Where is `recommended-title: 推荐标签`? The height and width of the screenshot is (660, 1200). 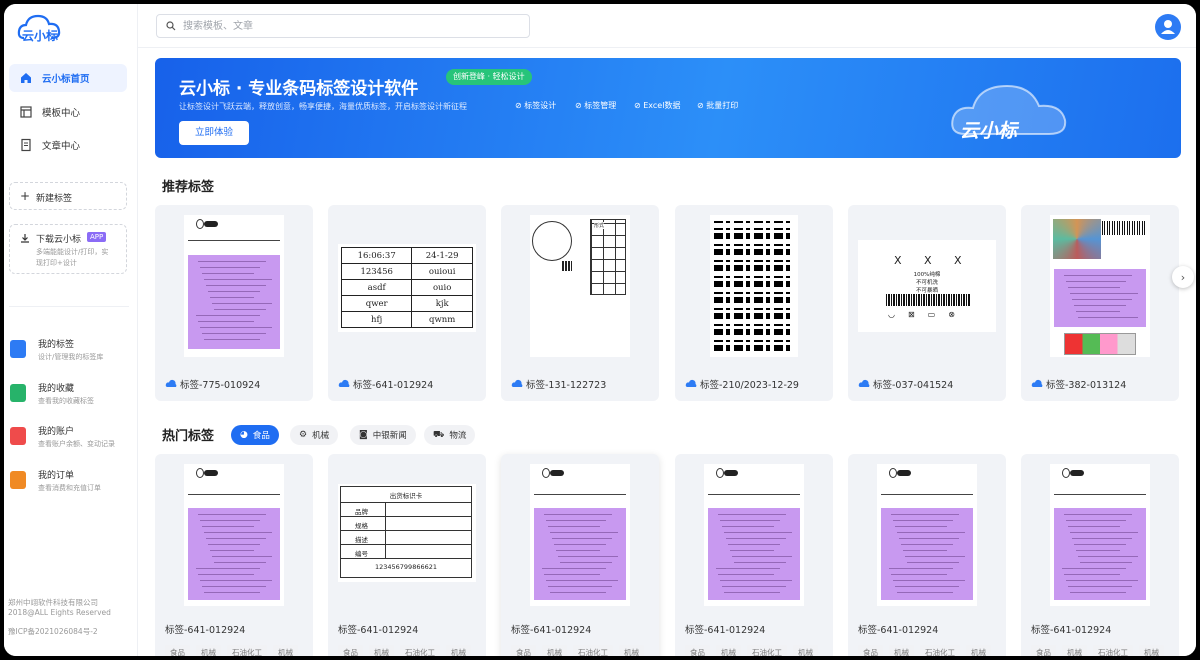 recommended-title: 推荐标签 is located at coordinates (188, 187).